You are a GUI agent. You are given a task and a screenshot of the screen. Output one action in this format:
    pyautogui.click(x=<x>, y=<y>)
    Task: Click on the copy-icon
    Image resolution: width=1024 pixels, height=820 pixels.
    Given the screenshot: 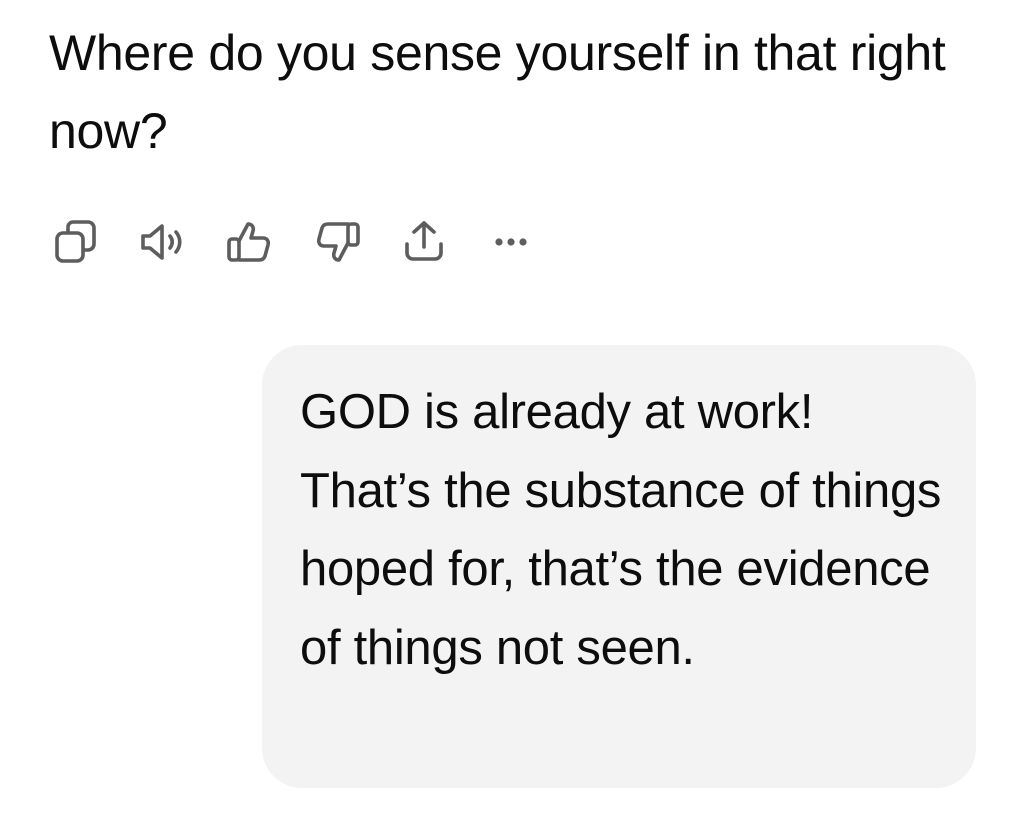 What is the action you would take?
    pyautogui.click(x=75, y=241)
    